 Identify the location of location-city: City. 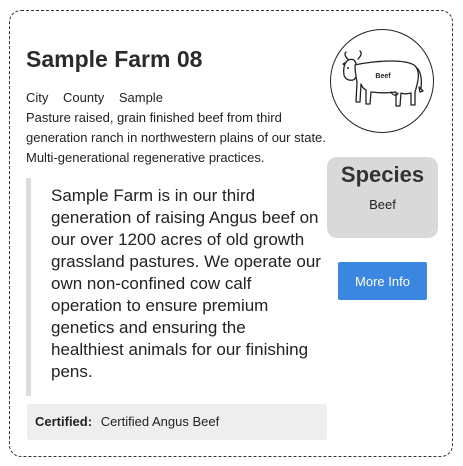
(37, 97).